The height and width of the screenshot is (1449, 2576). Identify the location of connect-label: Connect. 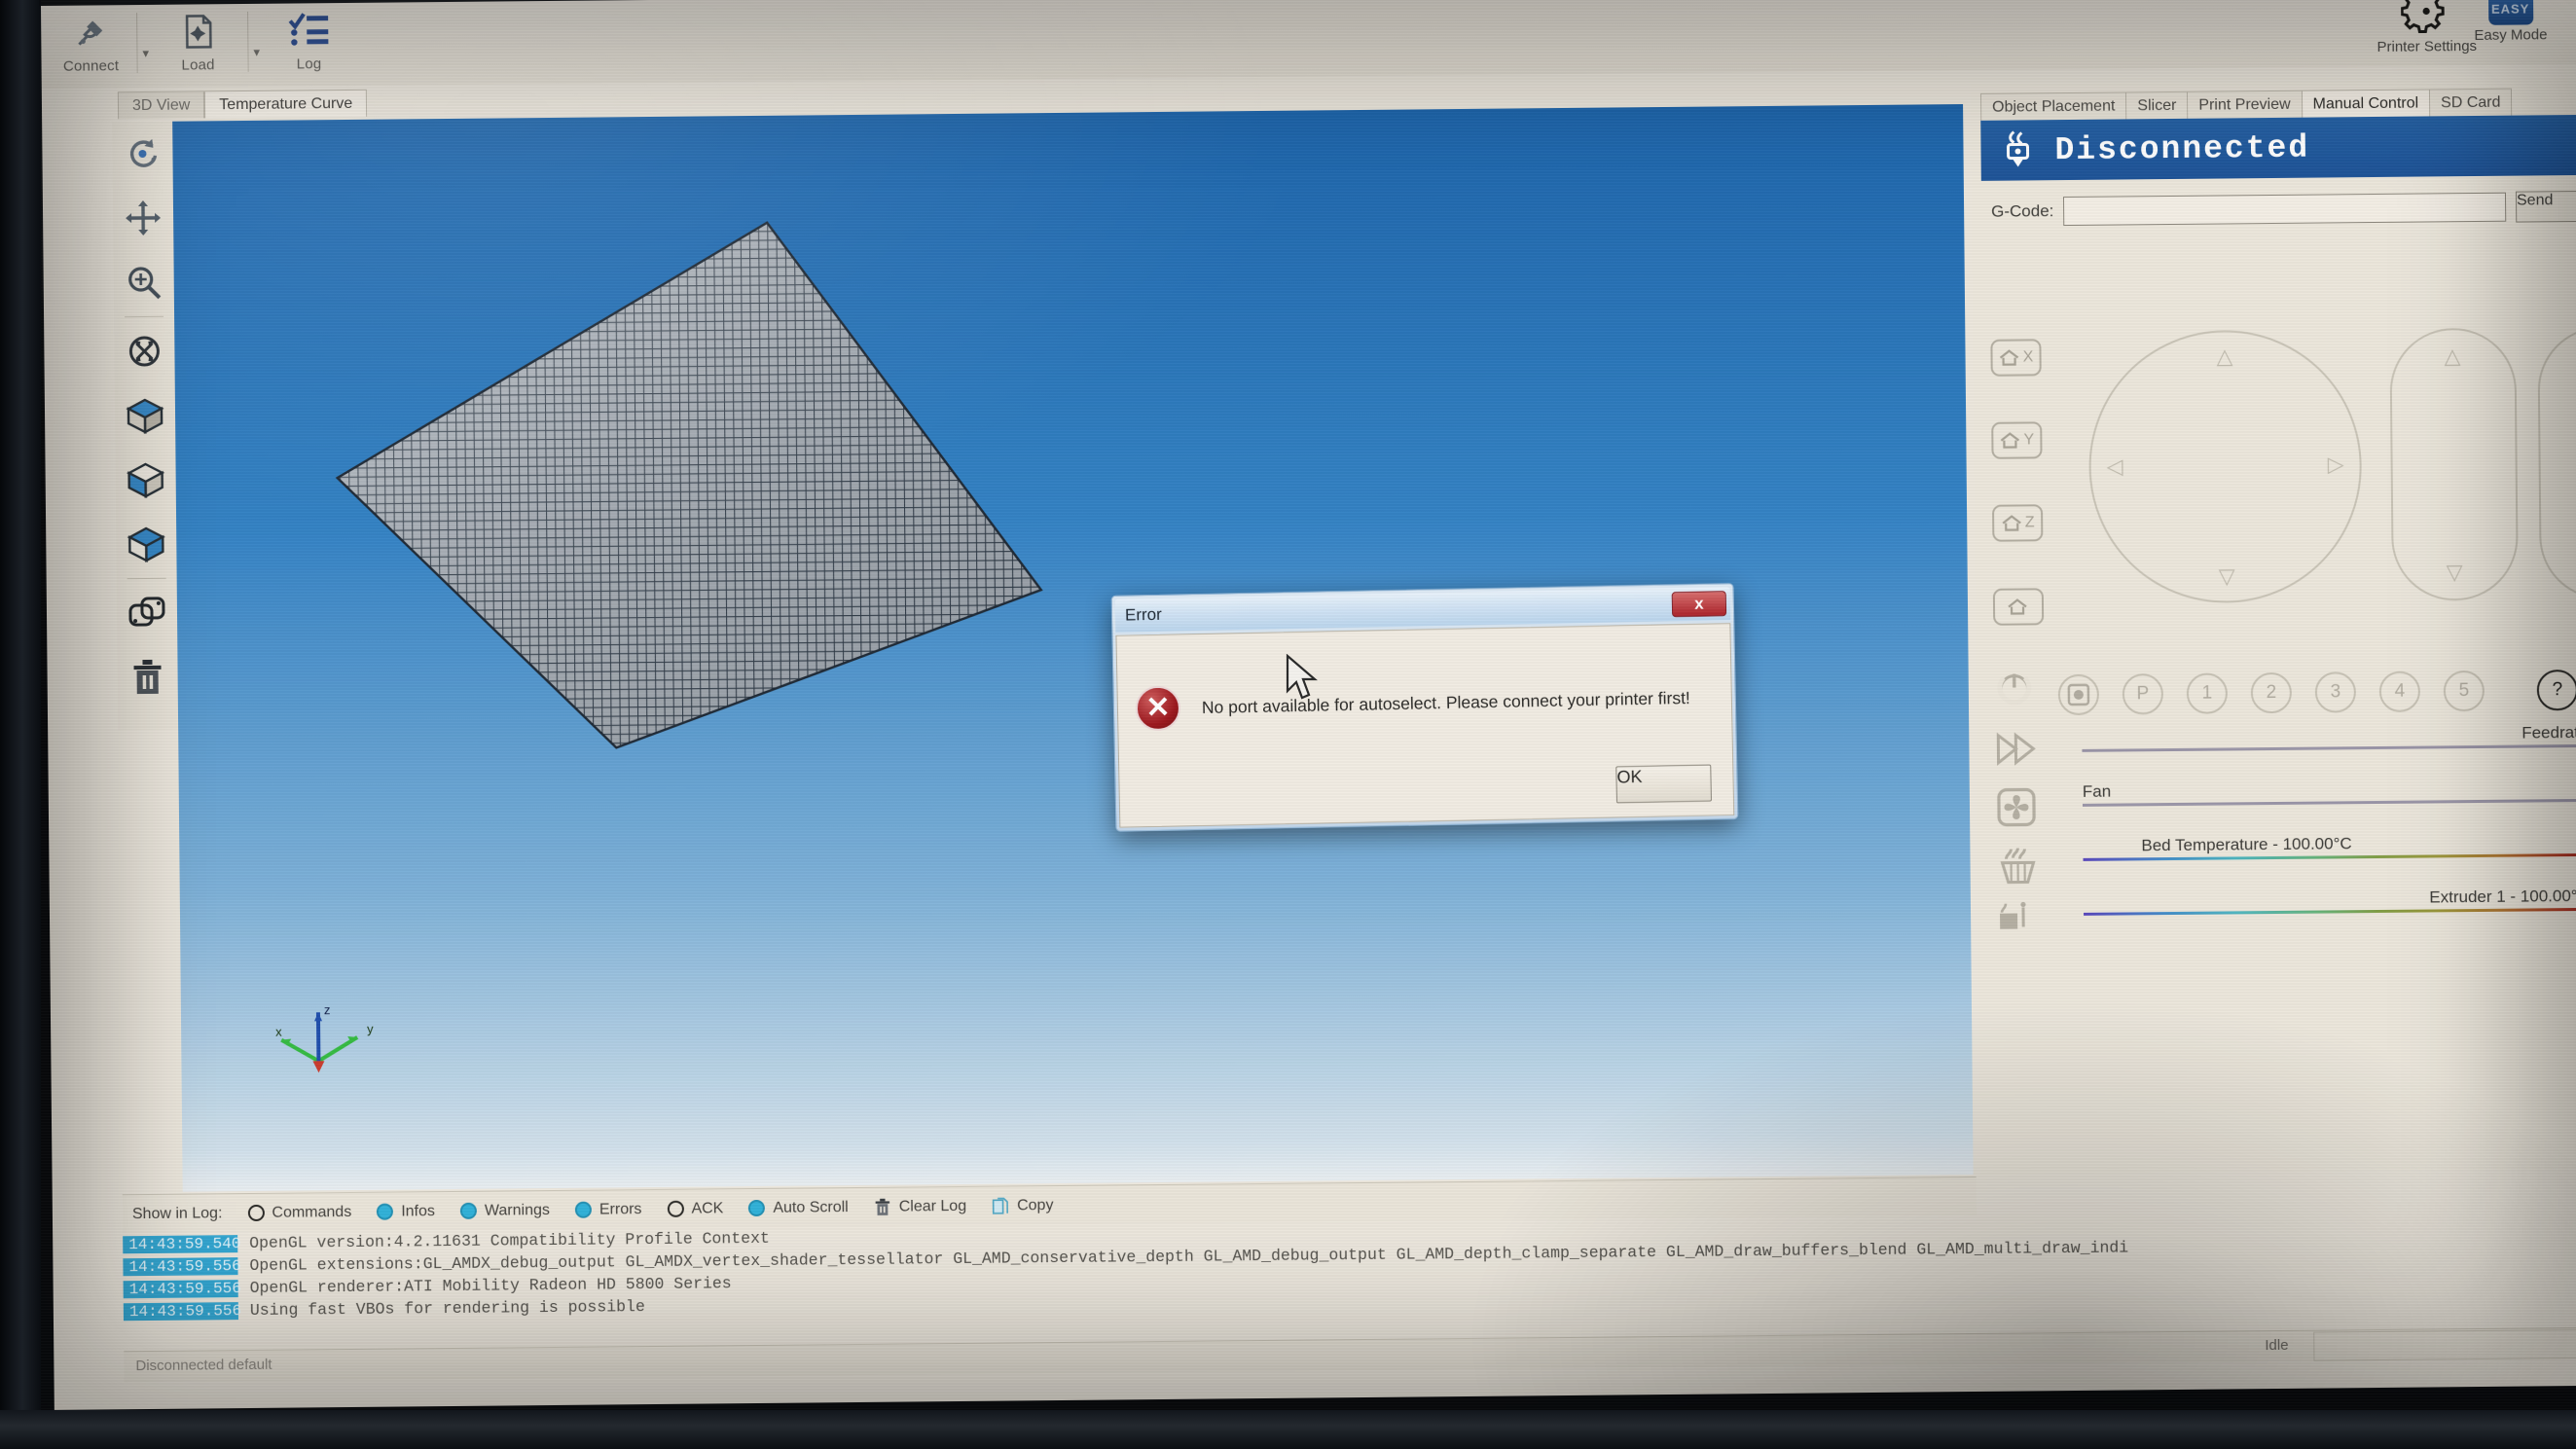
(91, 66).